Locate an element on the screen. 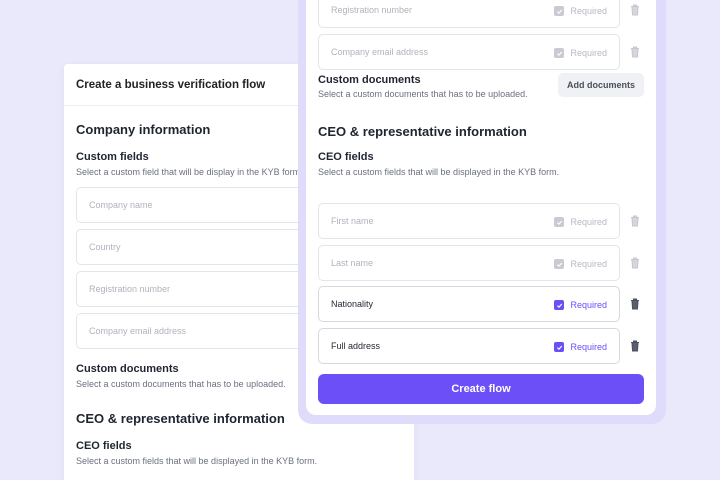 Image resolution: width=720 pixels, height=480 pixels. panel-title: Create a business verification flow is located at coordinates (171, 84).